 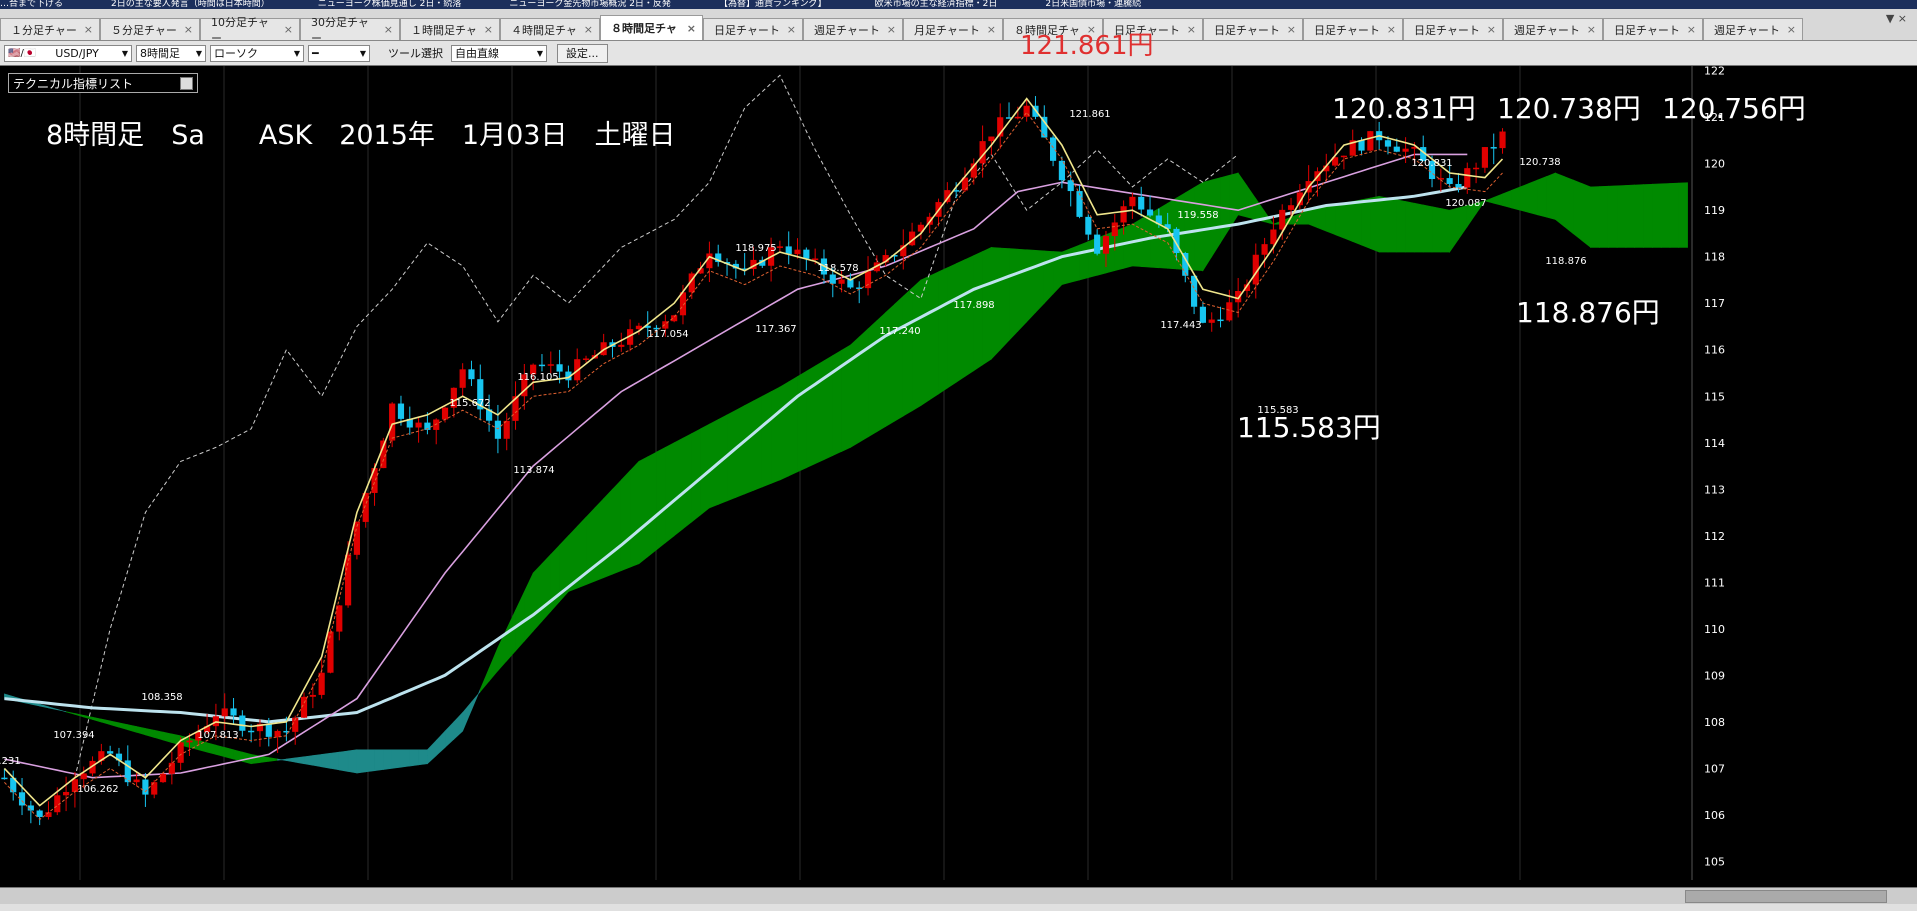 What do you see at coordinates (651, 27) in the screenshot?
I see `tab-chart: ８時間足チャ ×` at bounding box center [651, 27].